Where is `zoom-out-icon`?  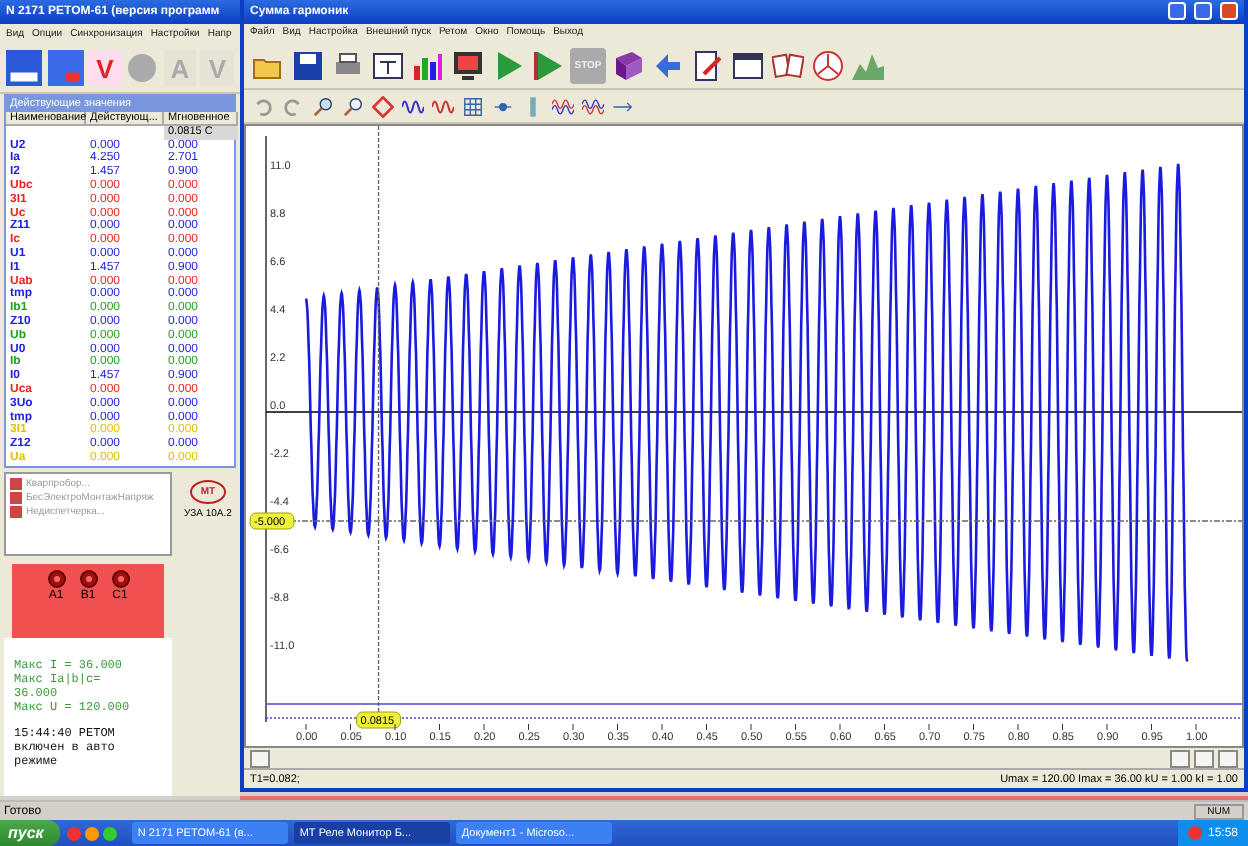 zoom-out-icon is located at coordinates (353, 106).